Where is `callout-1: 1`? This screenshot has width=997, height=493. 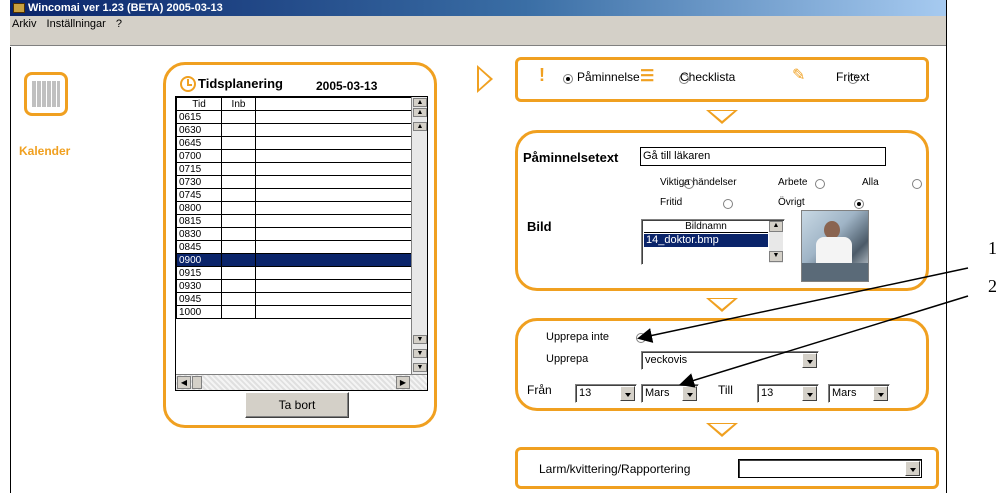
callout-1: 1 is located at coordinates (992, 248).